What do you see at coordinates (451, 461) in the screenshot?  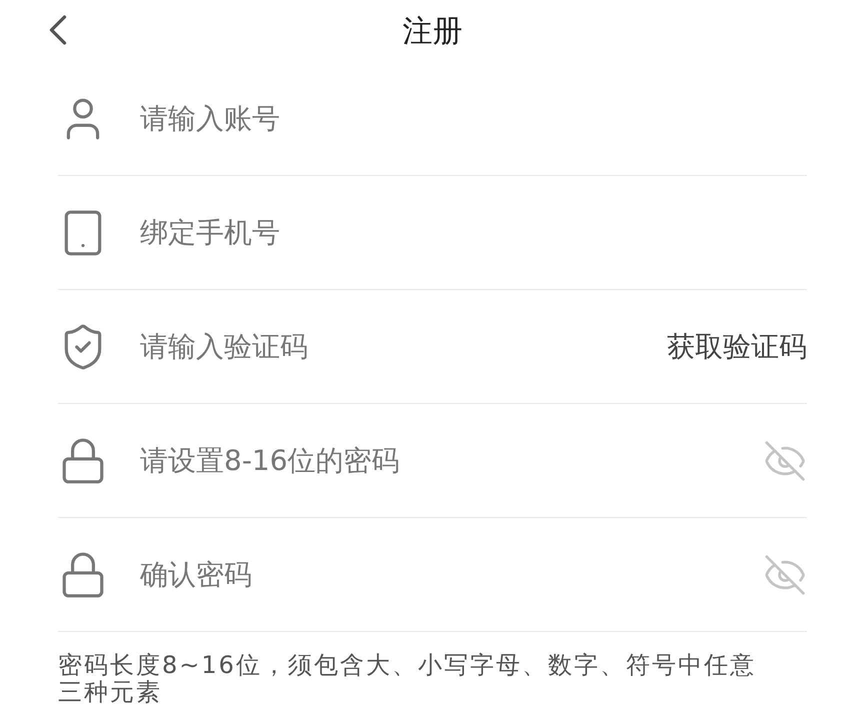 I see `input-field: 请设置8-16位的密码` at bounding box center [451, 461].